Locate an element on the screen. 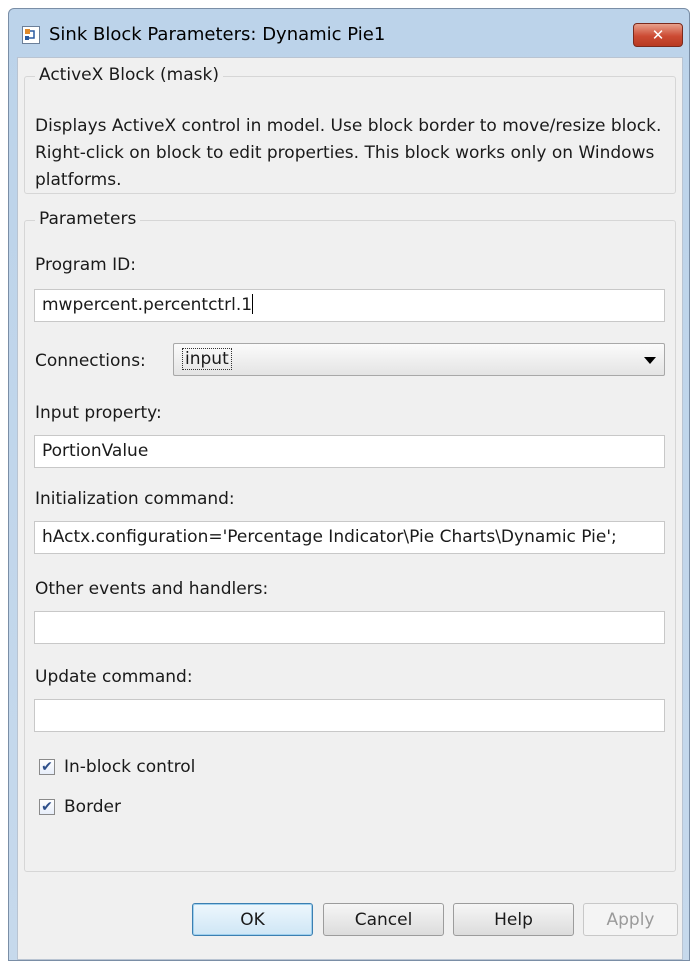 The image size is (690, 961). update-command-field is located at coordinates (349, 715).